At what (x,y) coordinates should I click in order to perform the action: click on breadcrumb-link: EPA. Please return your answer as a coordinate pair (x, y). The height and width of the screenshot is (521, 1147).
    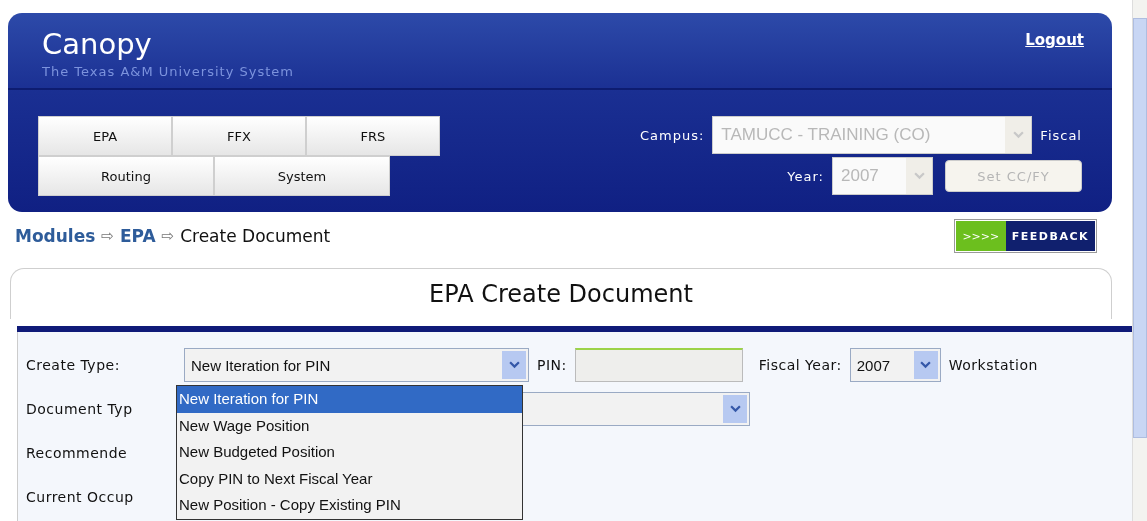
    Looking at the image, I should click on (137, 236).